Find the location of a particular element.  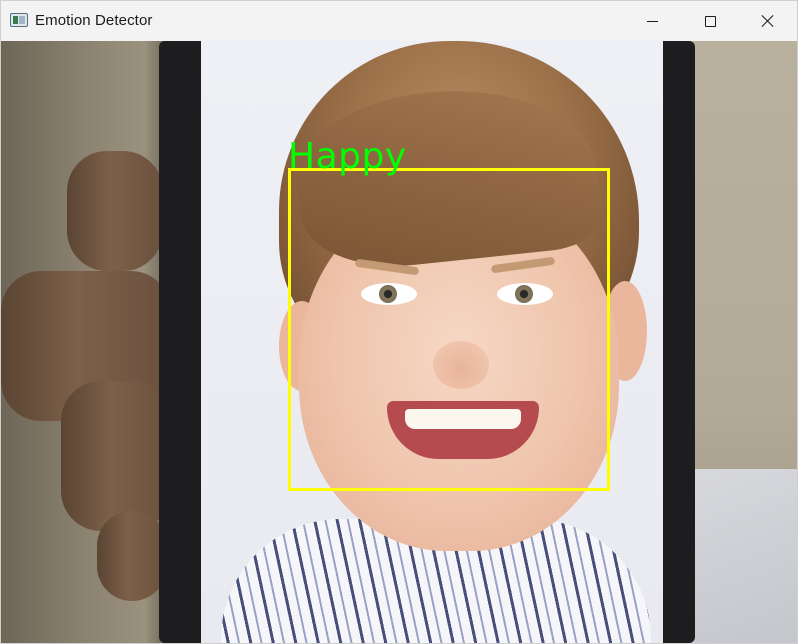

minimize-icon is located at coordinates (652, 21).